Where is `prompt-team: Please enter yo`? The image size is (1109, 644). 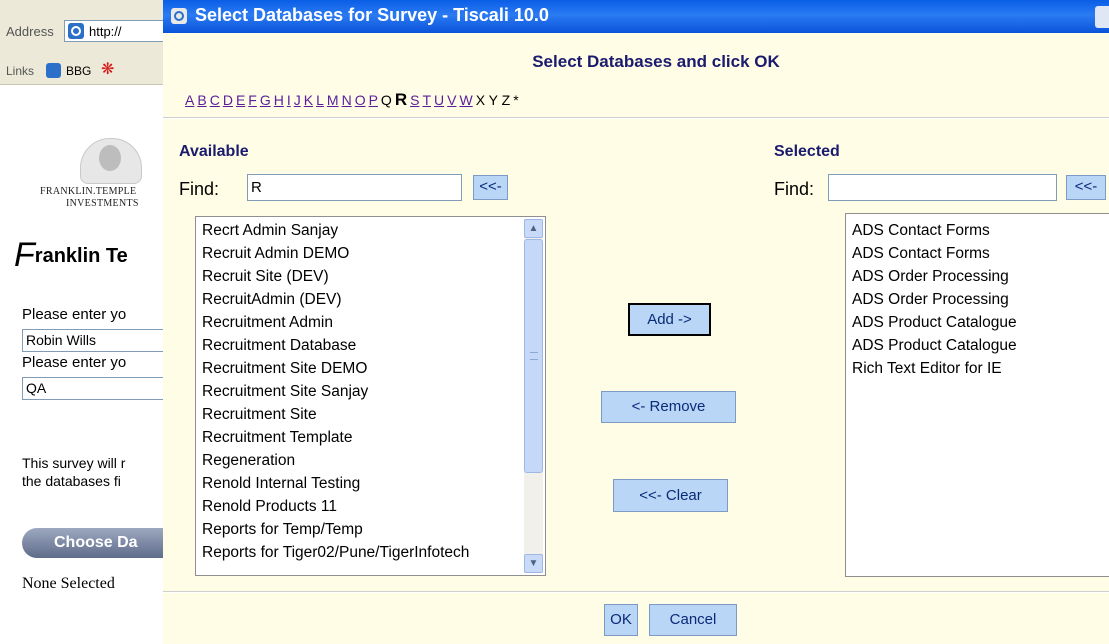
prompt-team: Please enter yo is located at coordinates (74, 362).